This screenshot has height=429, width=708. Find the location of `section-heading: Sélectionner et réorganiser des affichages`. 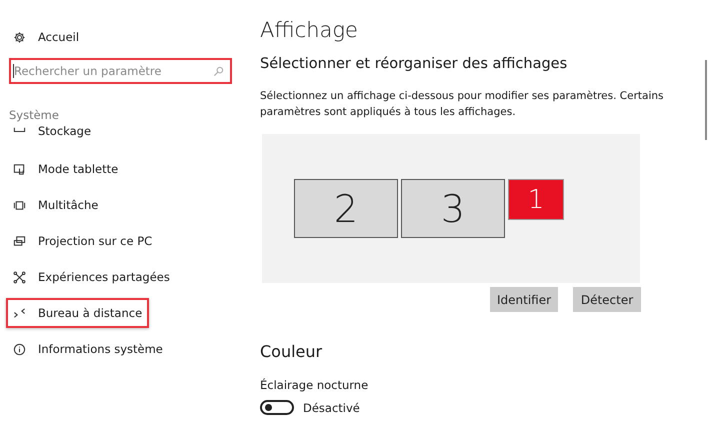

section-heading: Sélectionner et réorganiser des affichages is located at coordinates (414, 64).